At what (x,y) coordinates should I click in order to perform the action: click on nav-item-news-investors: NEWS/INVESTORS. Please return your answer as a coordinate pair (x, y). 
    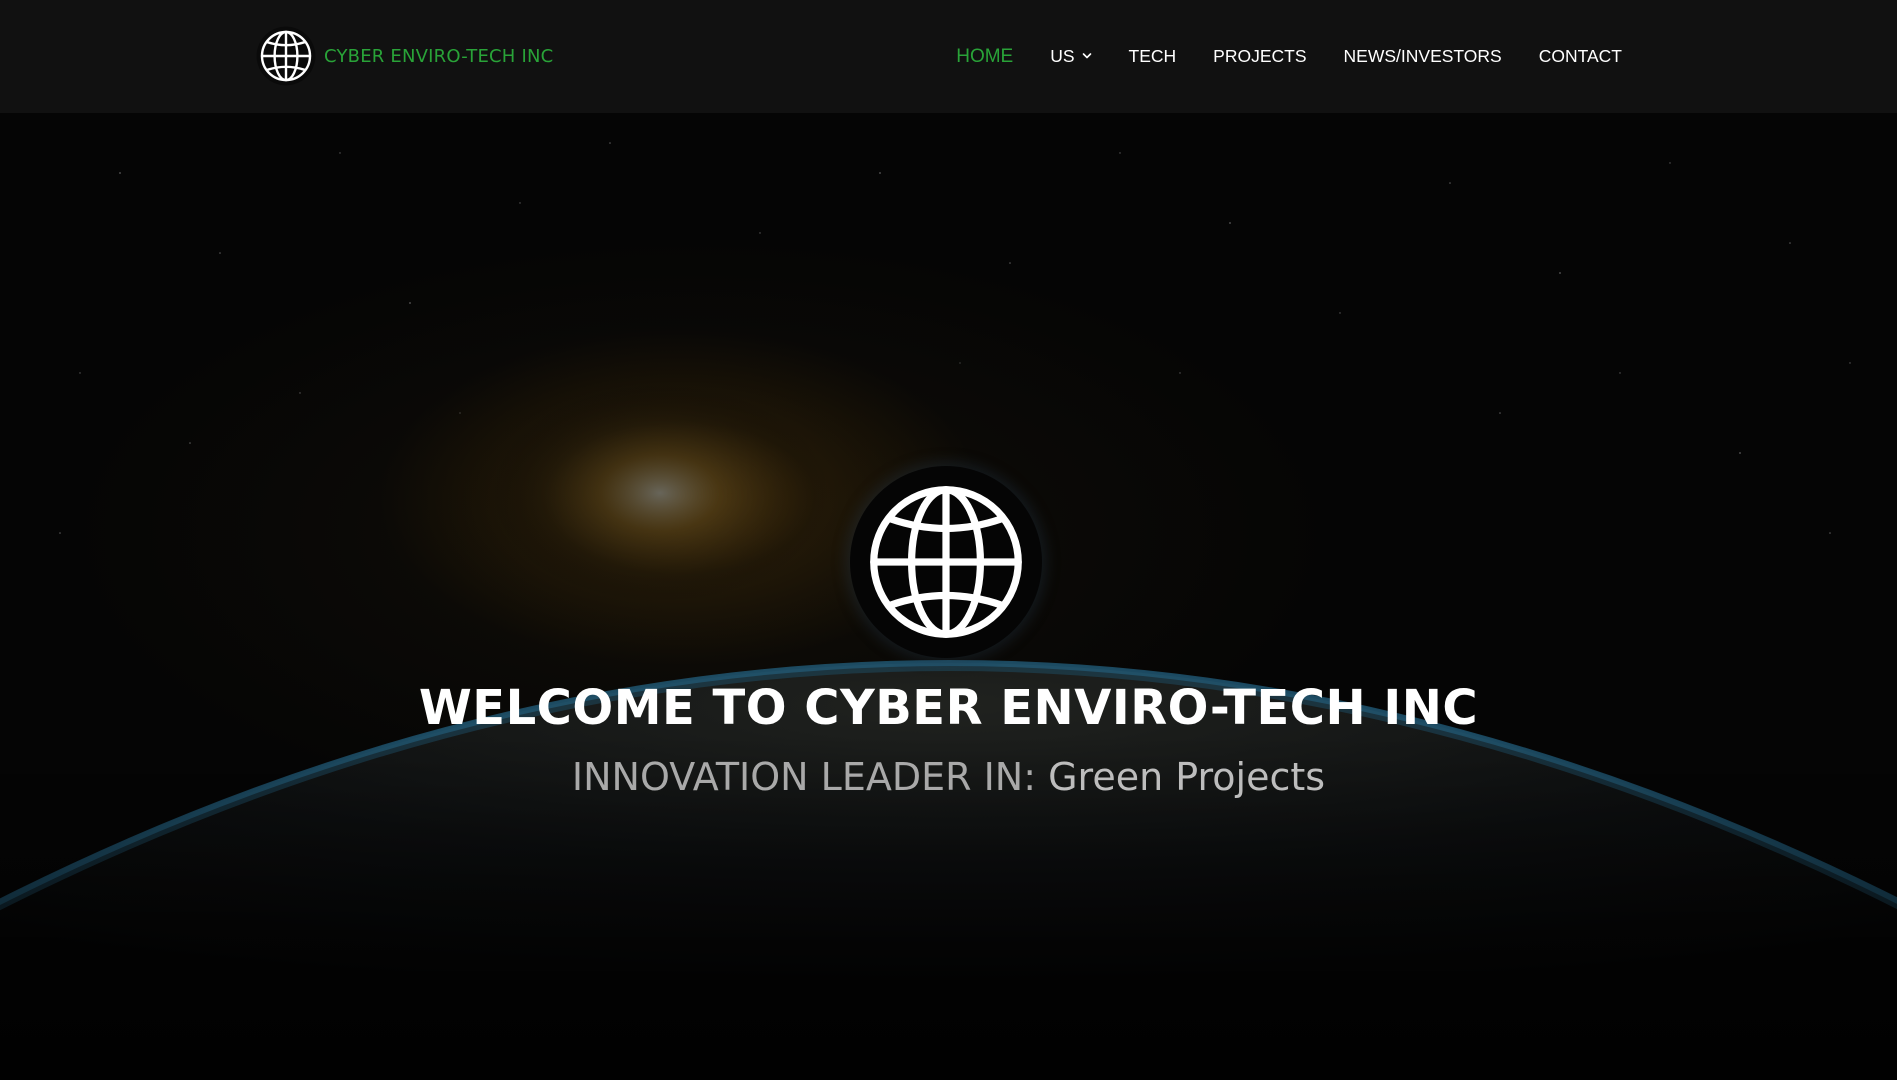
    Looking at the image, I should click on (1423, 56).